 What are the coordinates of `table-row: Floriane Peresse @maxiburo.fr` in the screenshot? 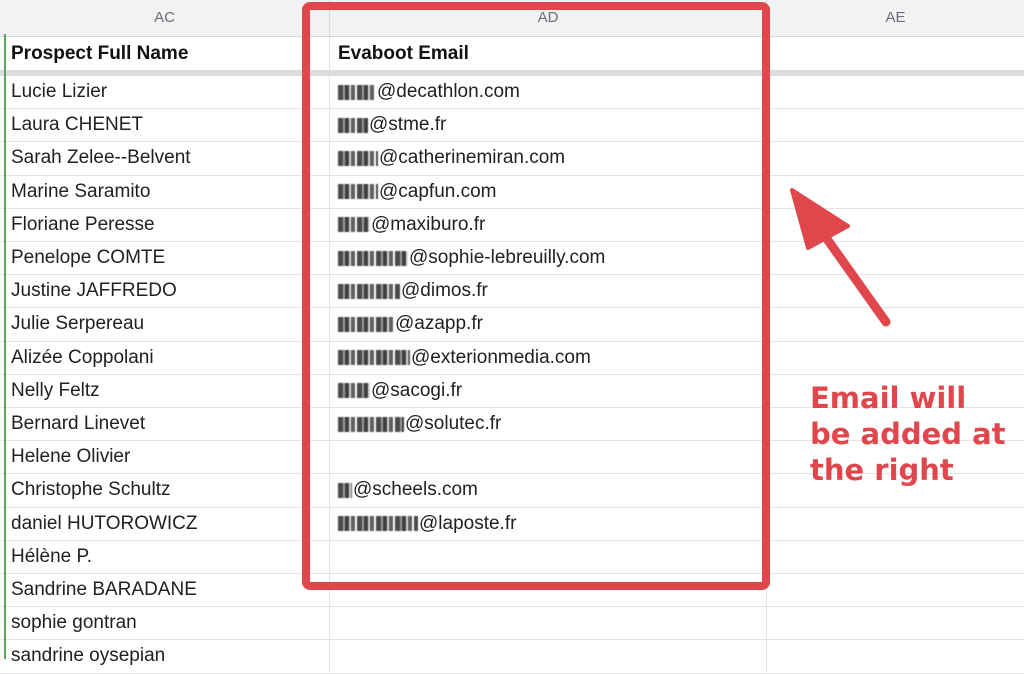 It's located at (512, 225).